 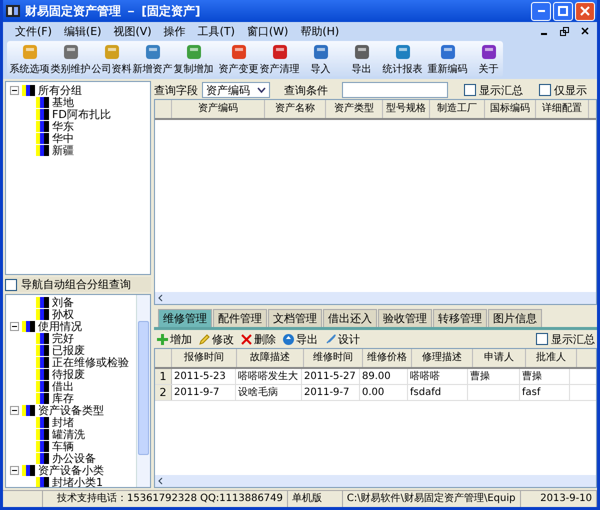 What do you see at coordinates (488, 59) in the screenshot?
I see `toolbar-button: 关于` at bounding box center [488, 59].